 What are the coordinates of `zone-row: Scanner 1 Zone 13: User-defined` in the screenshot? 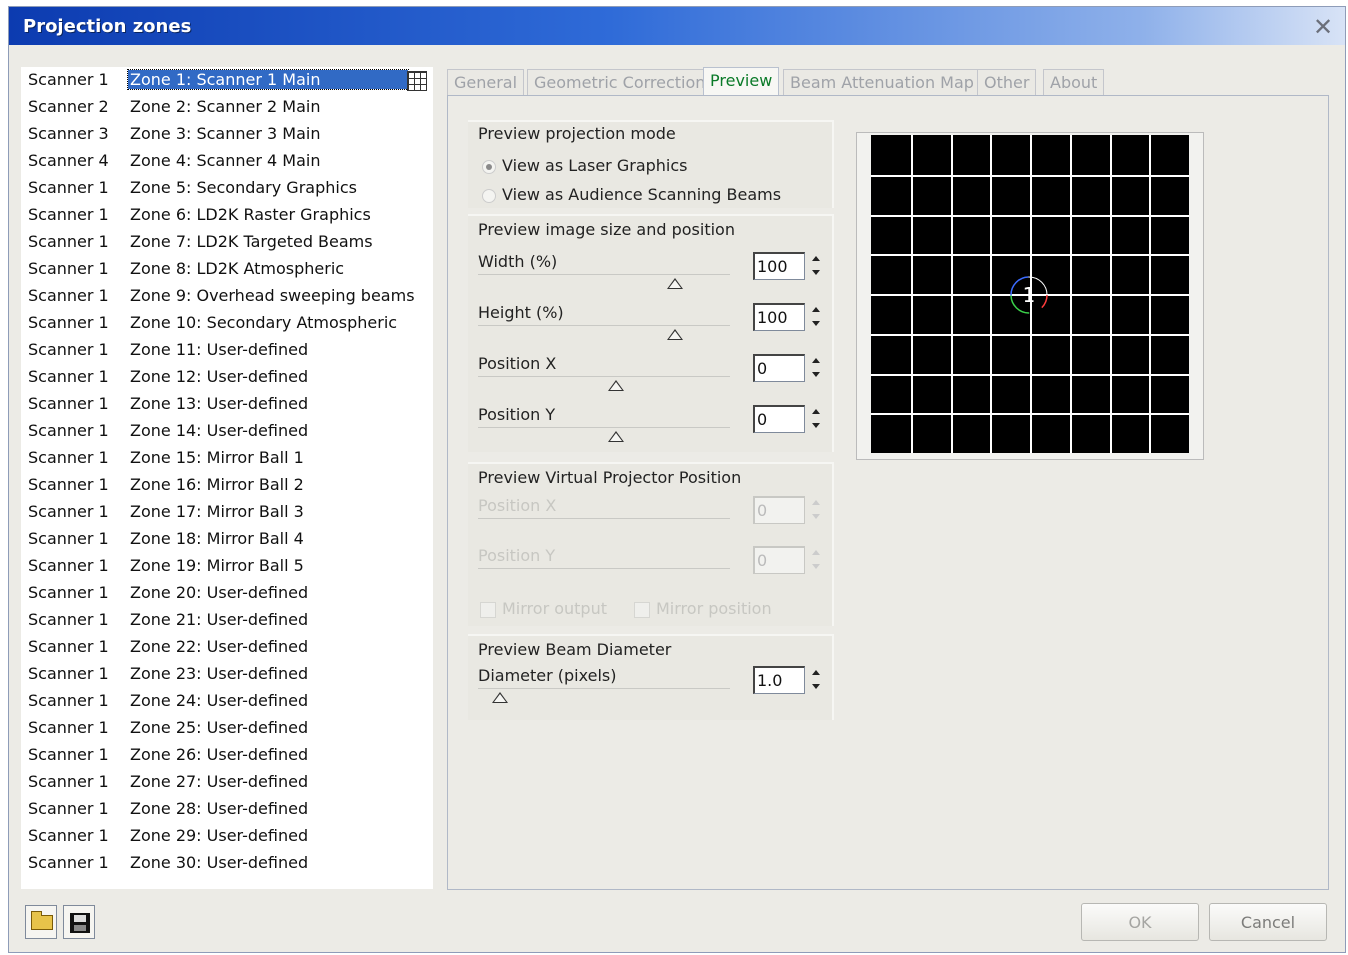 It's located at (227, 404).